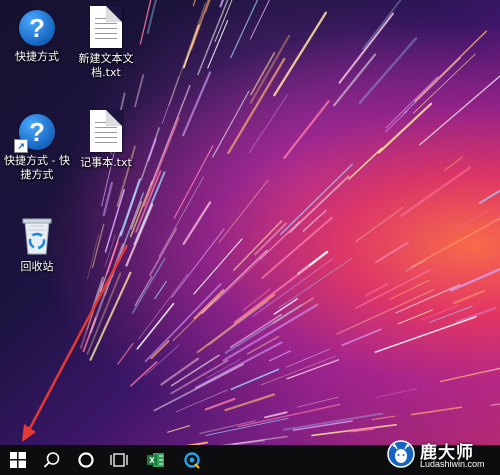 Image resolution: width=500 pixels, height=475 pixels. Describe the element at coordinates (156, 460) in the screenshot. I see `excel-icon: X` at that location.